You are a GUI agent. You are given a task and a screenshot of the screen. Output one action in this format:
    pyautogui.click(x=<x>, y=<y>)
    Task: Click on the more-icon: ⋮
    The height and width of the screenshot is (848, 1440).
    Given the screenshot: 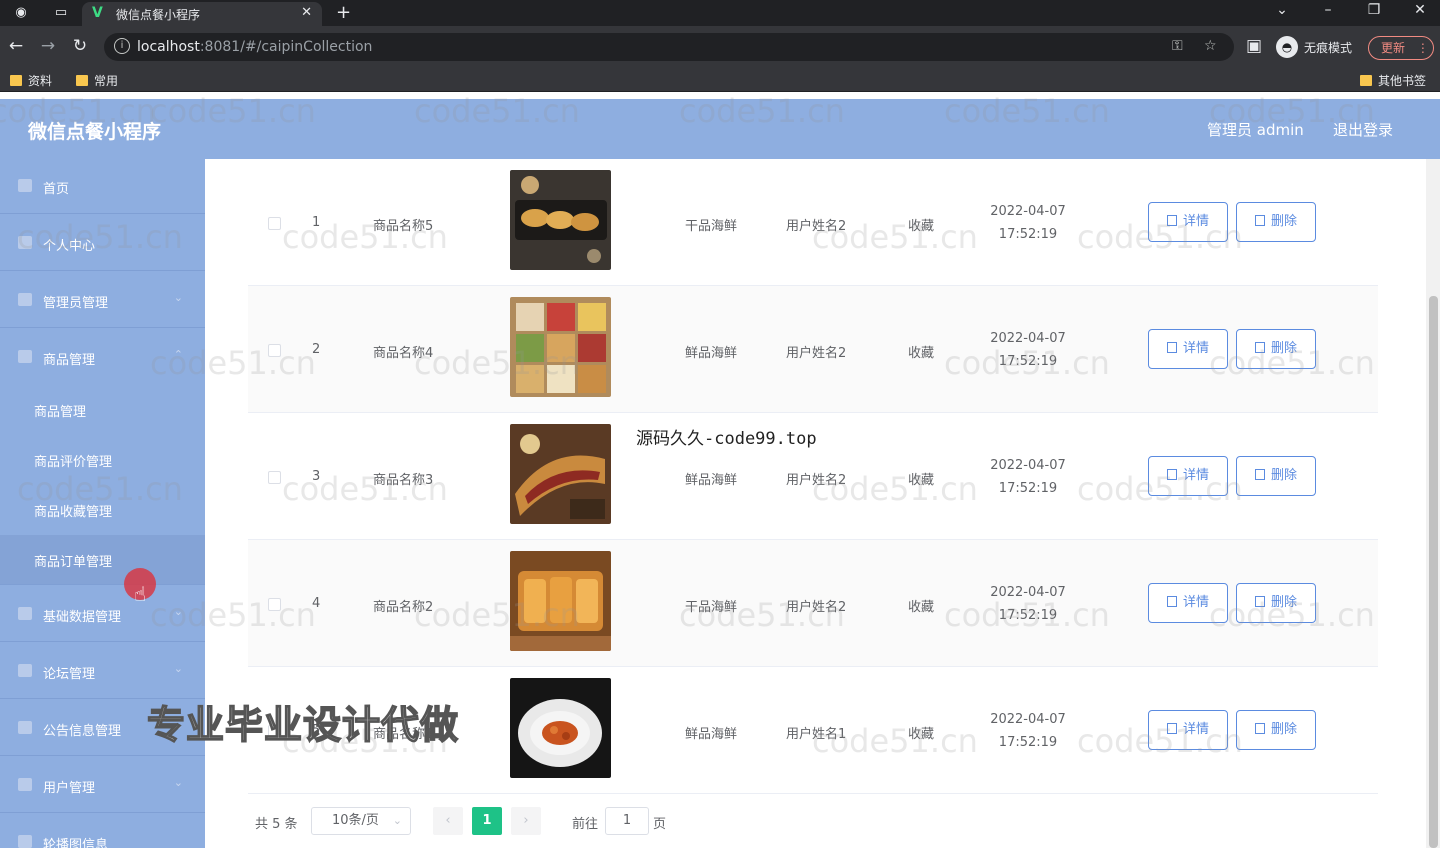 What is the action you would take?
    pyautogui.click(x=1422, y=48)
    